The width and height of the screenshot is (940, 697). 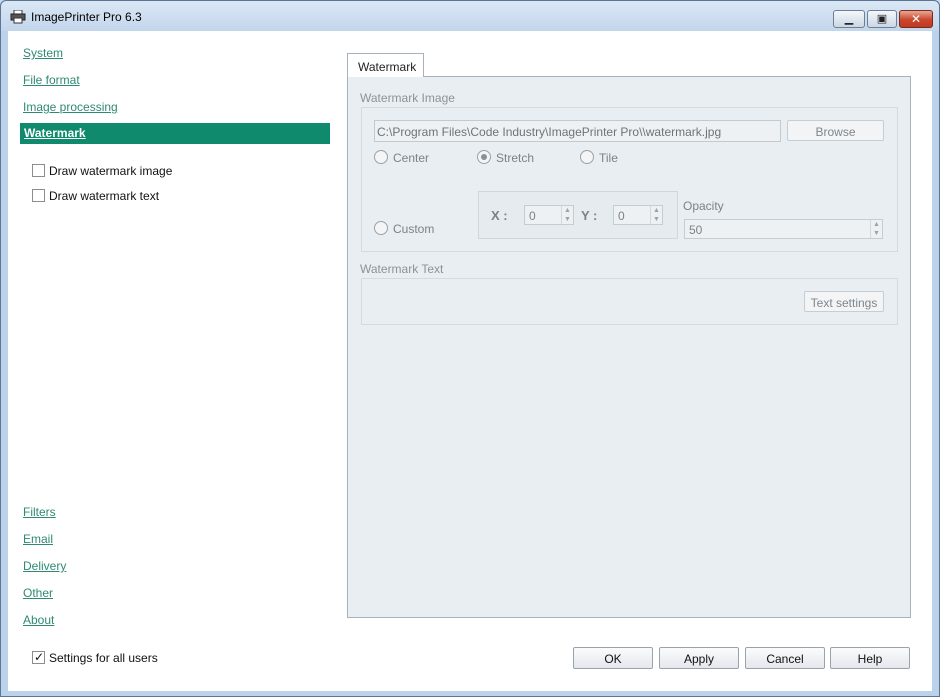 I want to click on sidebar-item-email: Email, so click(x=38, y=539).